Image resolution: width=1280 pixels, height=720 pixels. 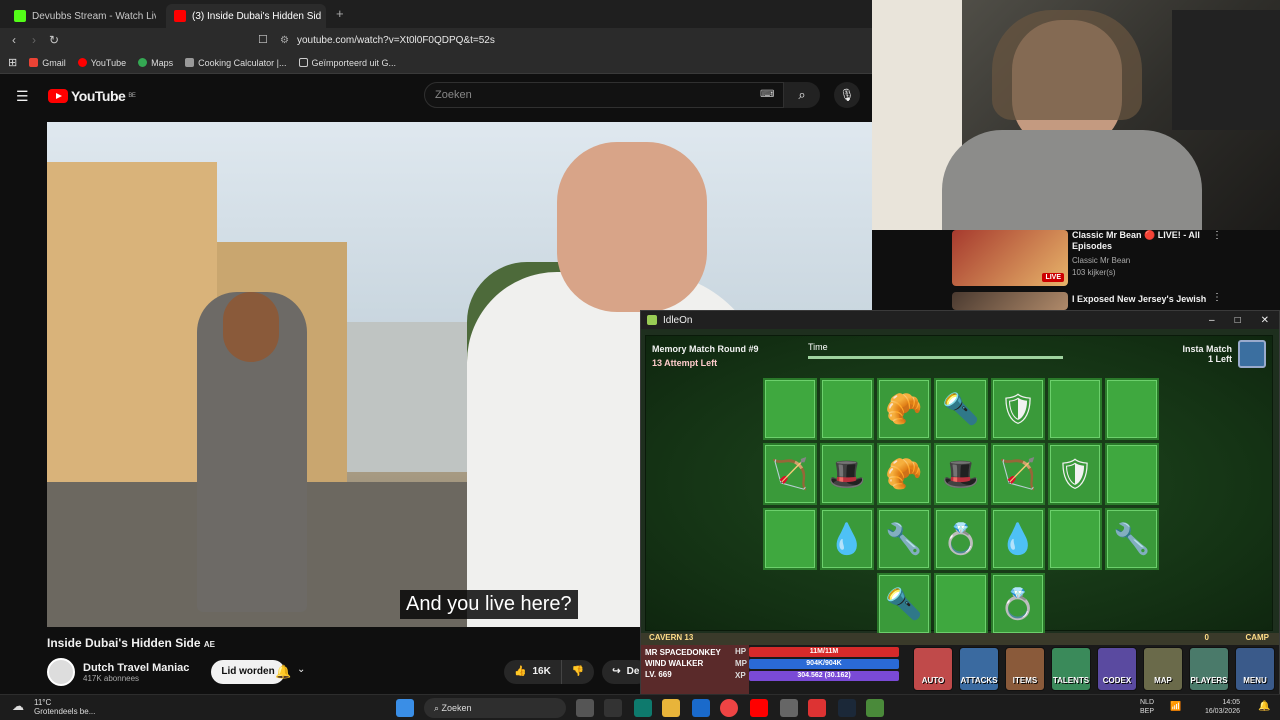 What do you see at coordinates (695, 670) in the screenshot?
I see `player-info: MR SPACEDONKEY WIND WALKER LV. 669` at bounding box center [695, 670].